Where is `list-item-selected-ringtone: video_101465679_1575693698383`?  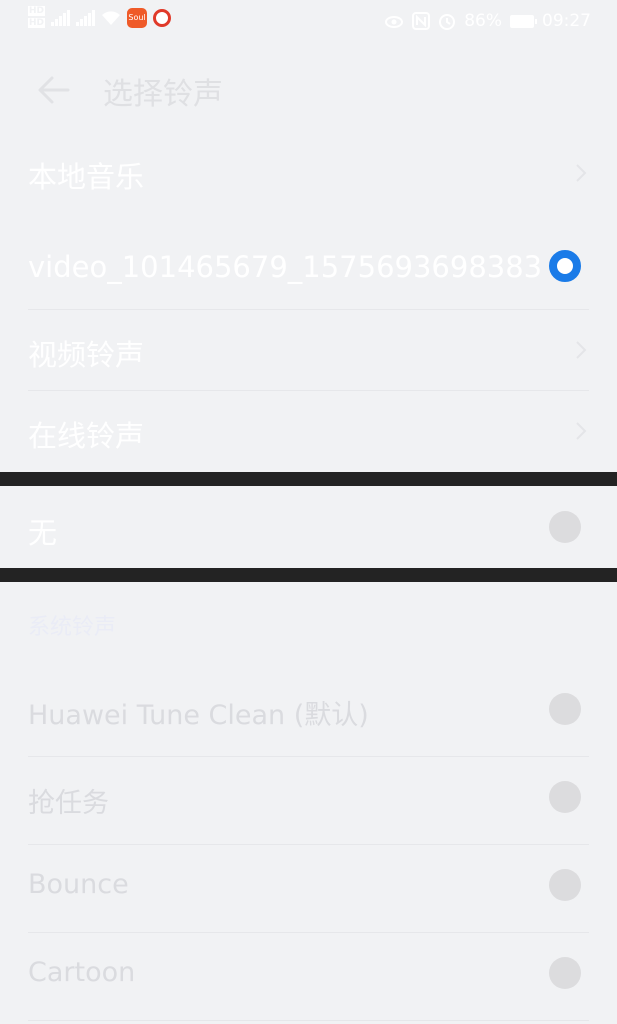
list-item-selected-ringtone: video_101465679_1575693698383 is located at coordinates (308, 265).